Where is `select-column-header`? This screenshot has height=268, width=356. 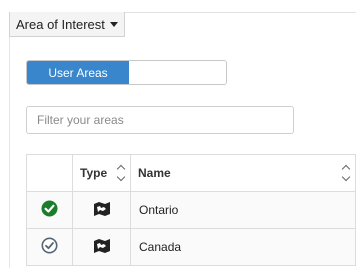
select-column-header is located at coordinates (49, 173).